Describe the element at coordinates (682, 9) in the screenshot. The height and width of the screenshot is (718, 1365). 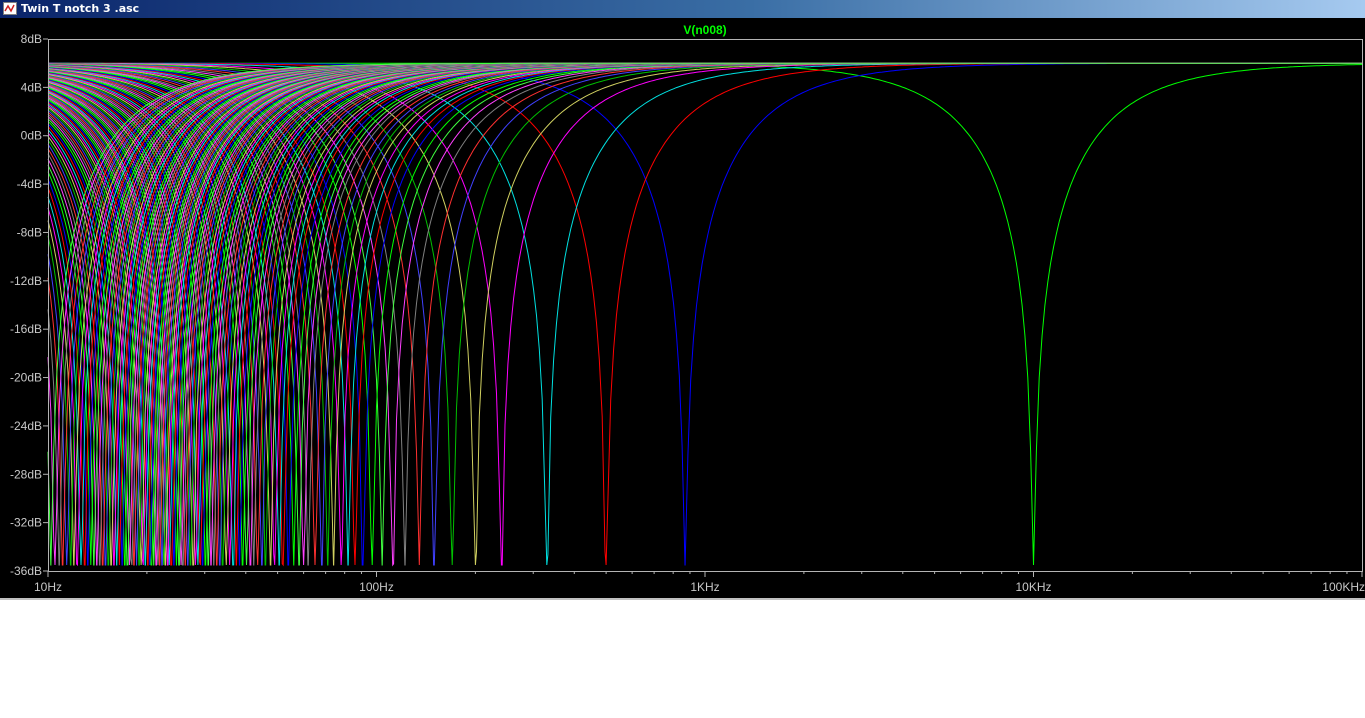
I see `window-title-bar: Twin T notch 3 .asc` at that location.